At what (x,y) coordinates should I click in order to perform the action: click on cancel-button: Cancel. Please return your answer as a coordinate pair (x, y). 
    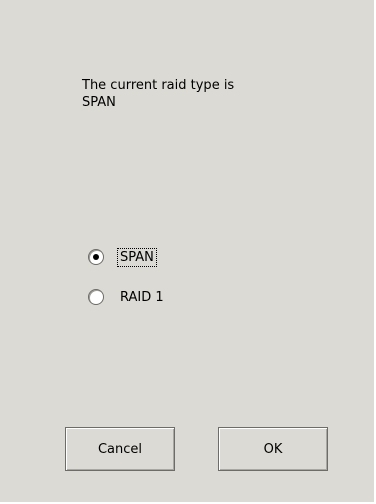
    Looking at the image, I should click on (120, 449).